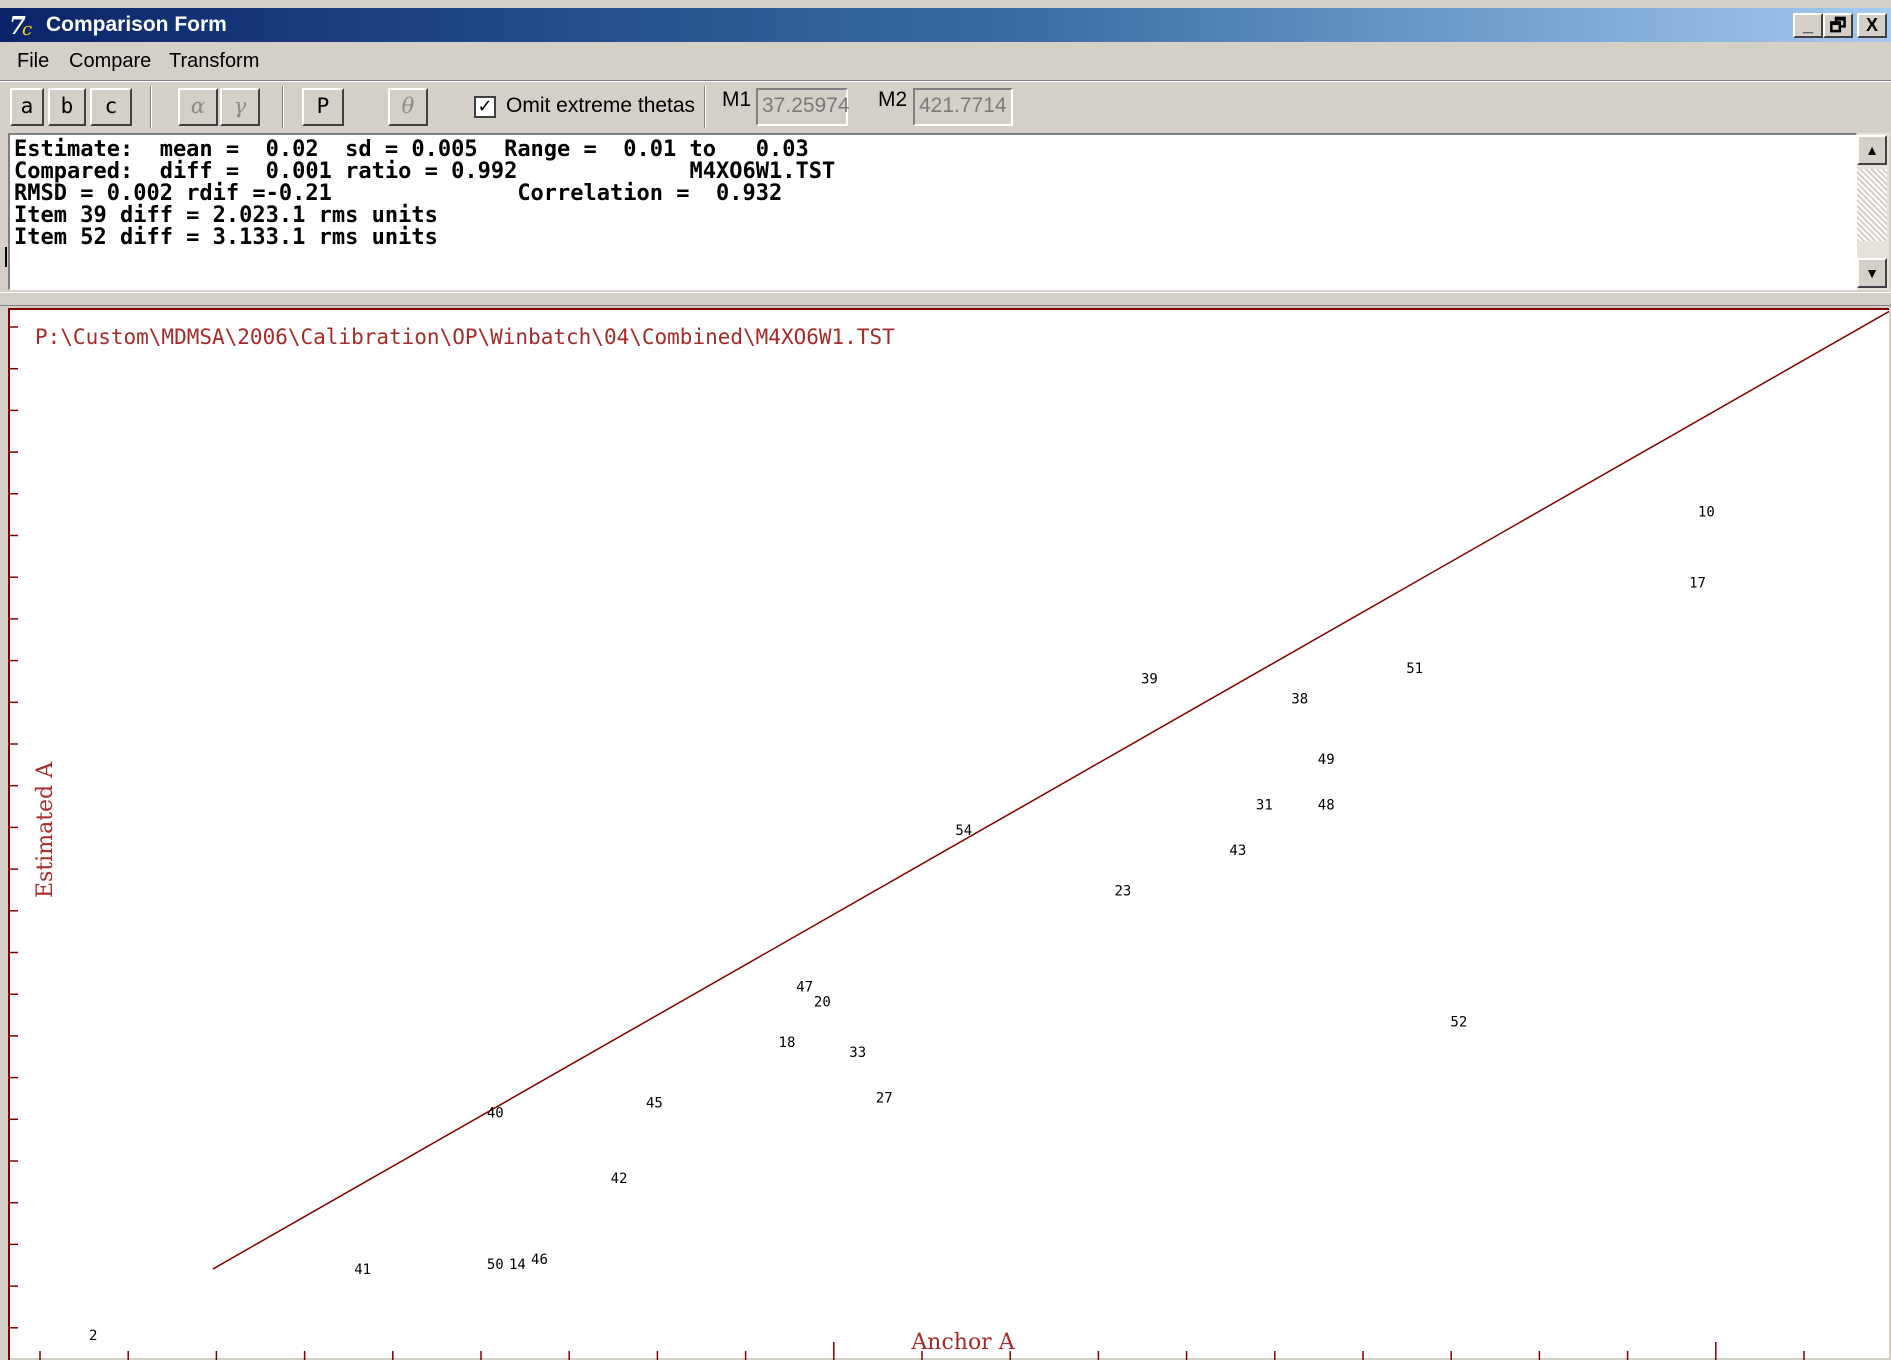  I want to click on m2-field: 421.7714, so click(963, 107).